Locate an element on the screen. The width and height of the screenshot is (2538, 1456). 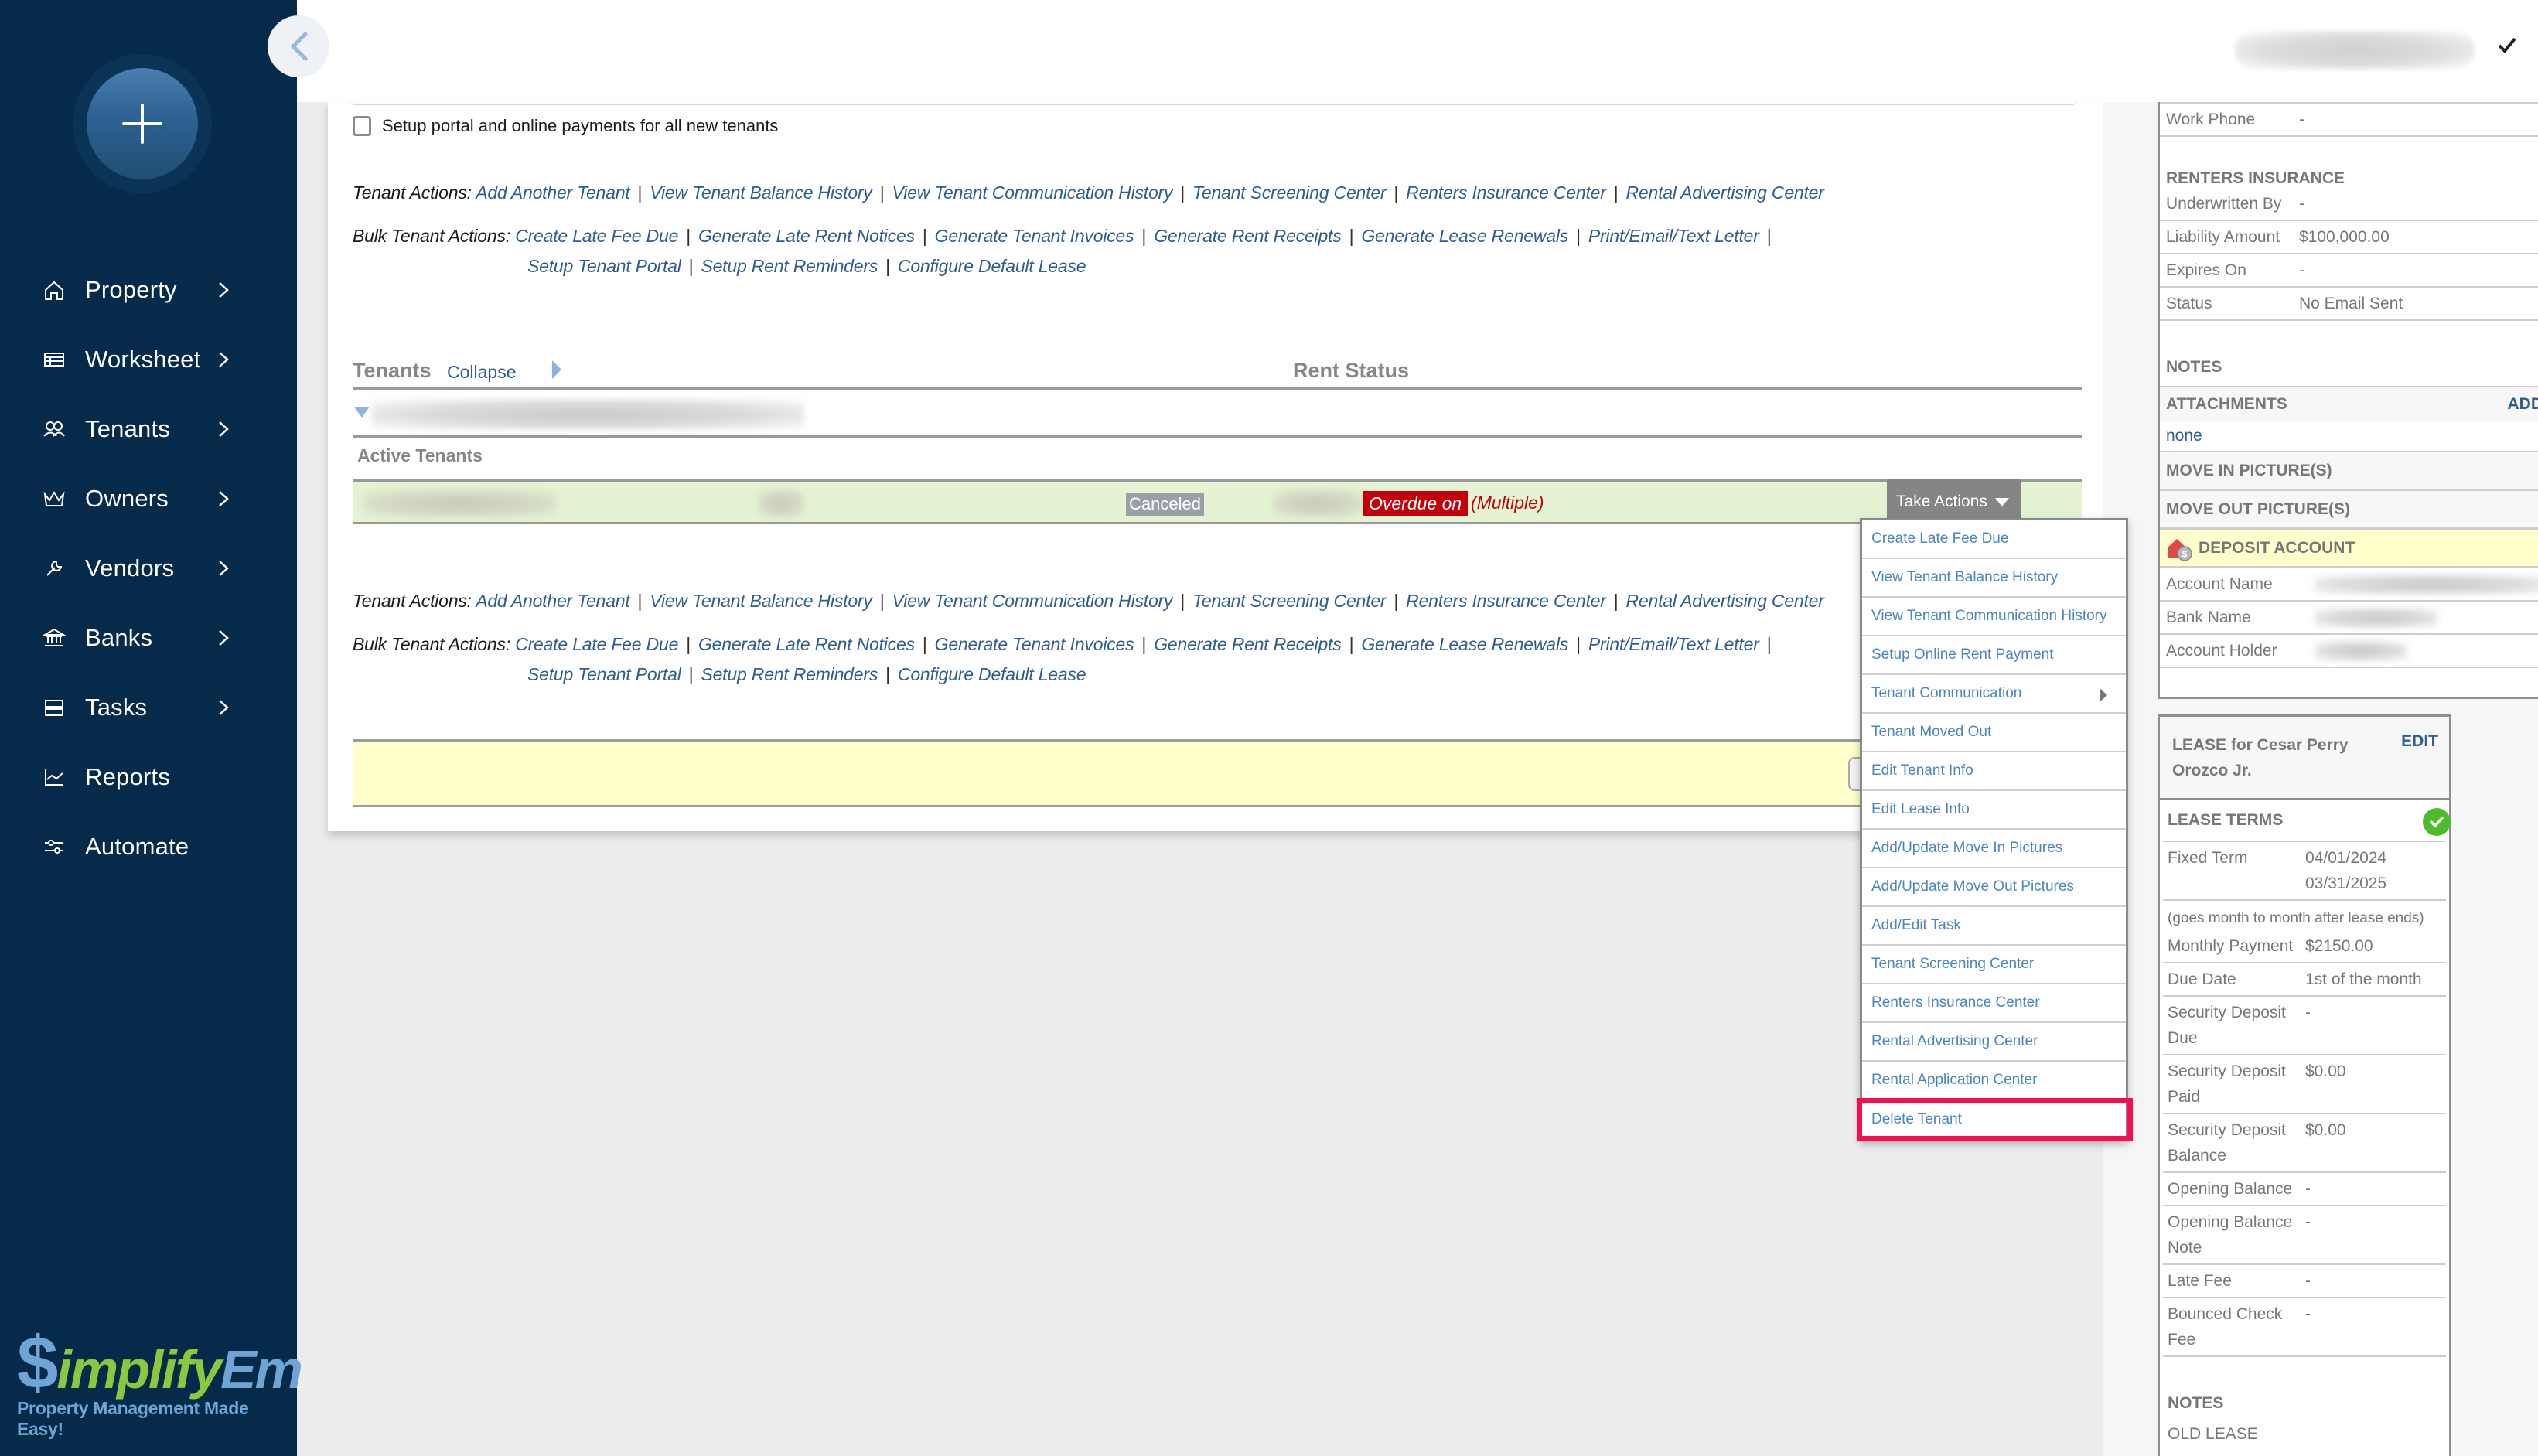
move-in-pictures-section: MOVE IN PICTURE(S) is located at coordinates (2349, 472).